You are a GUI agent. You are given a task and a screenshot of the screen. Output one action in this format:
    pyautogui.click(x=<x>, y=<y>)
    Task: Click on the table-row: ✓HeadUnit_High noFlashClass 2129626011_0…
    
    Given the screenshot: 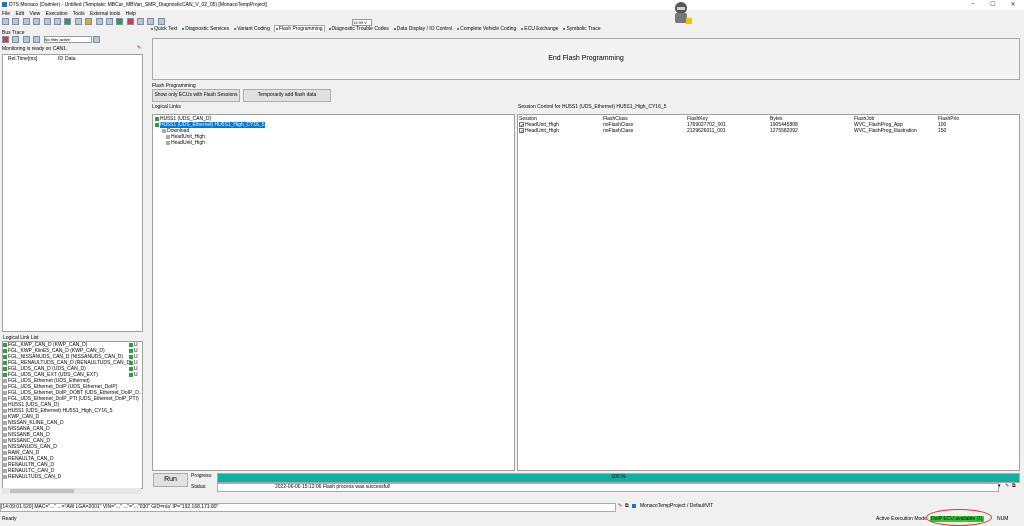 What is the action you would take?
    pyautogui.click(x=758, y=131)
    